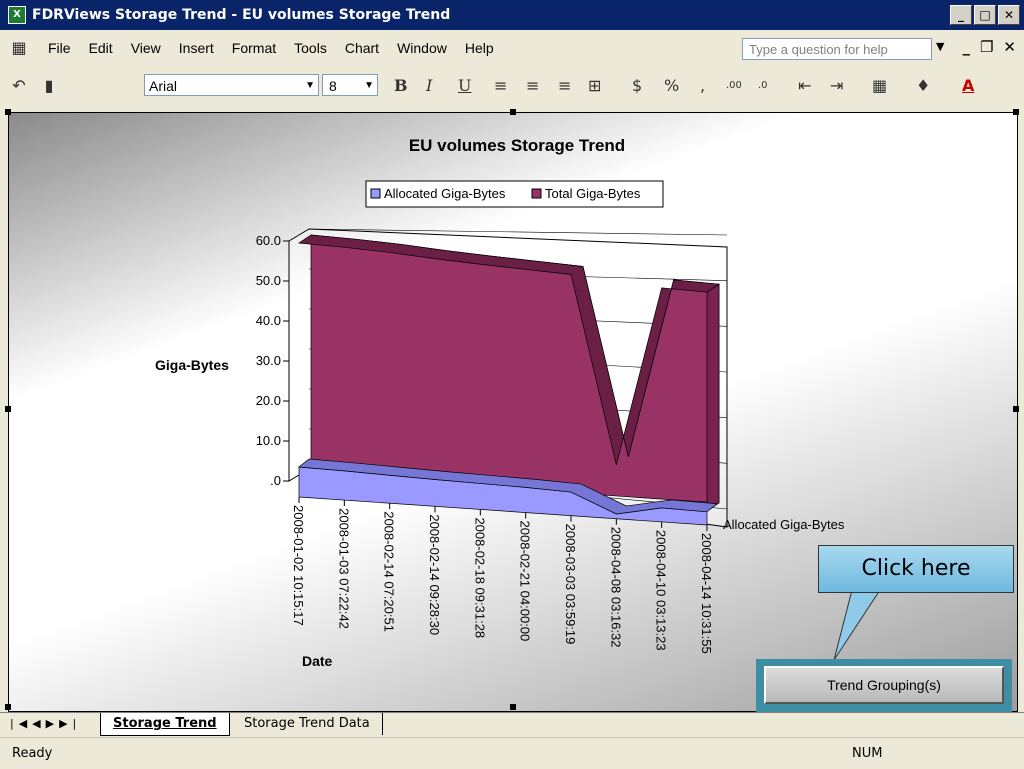 Image resolution: width=1024 pixels, height=769 pixels. Describe the element at coordinates (17, 15) in the screenshot. I see `excel-app-icon: X` at that location.